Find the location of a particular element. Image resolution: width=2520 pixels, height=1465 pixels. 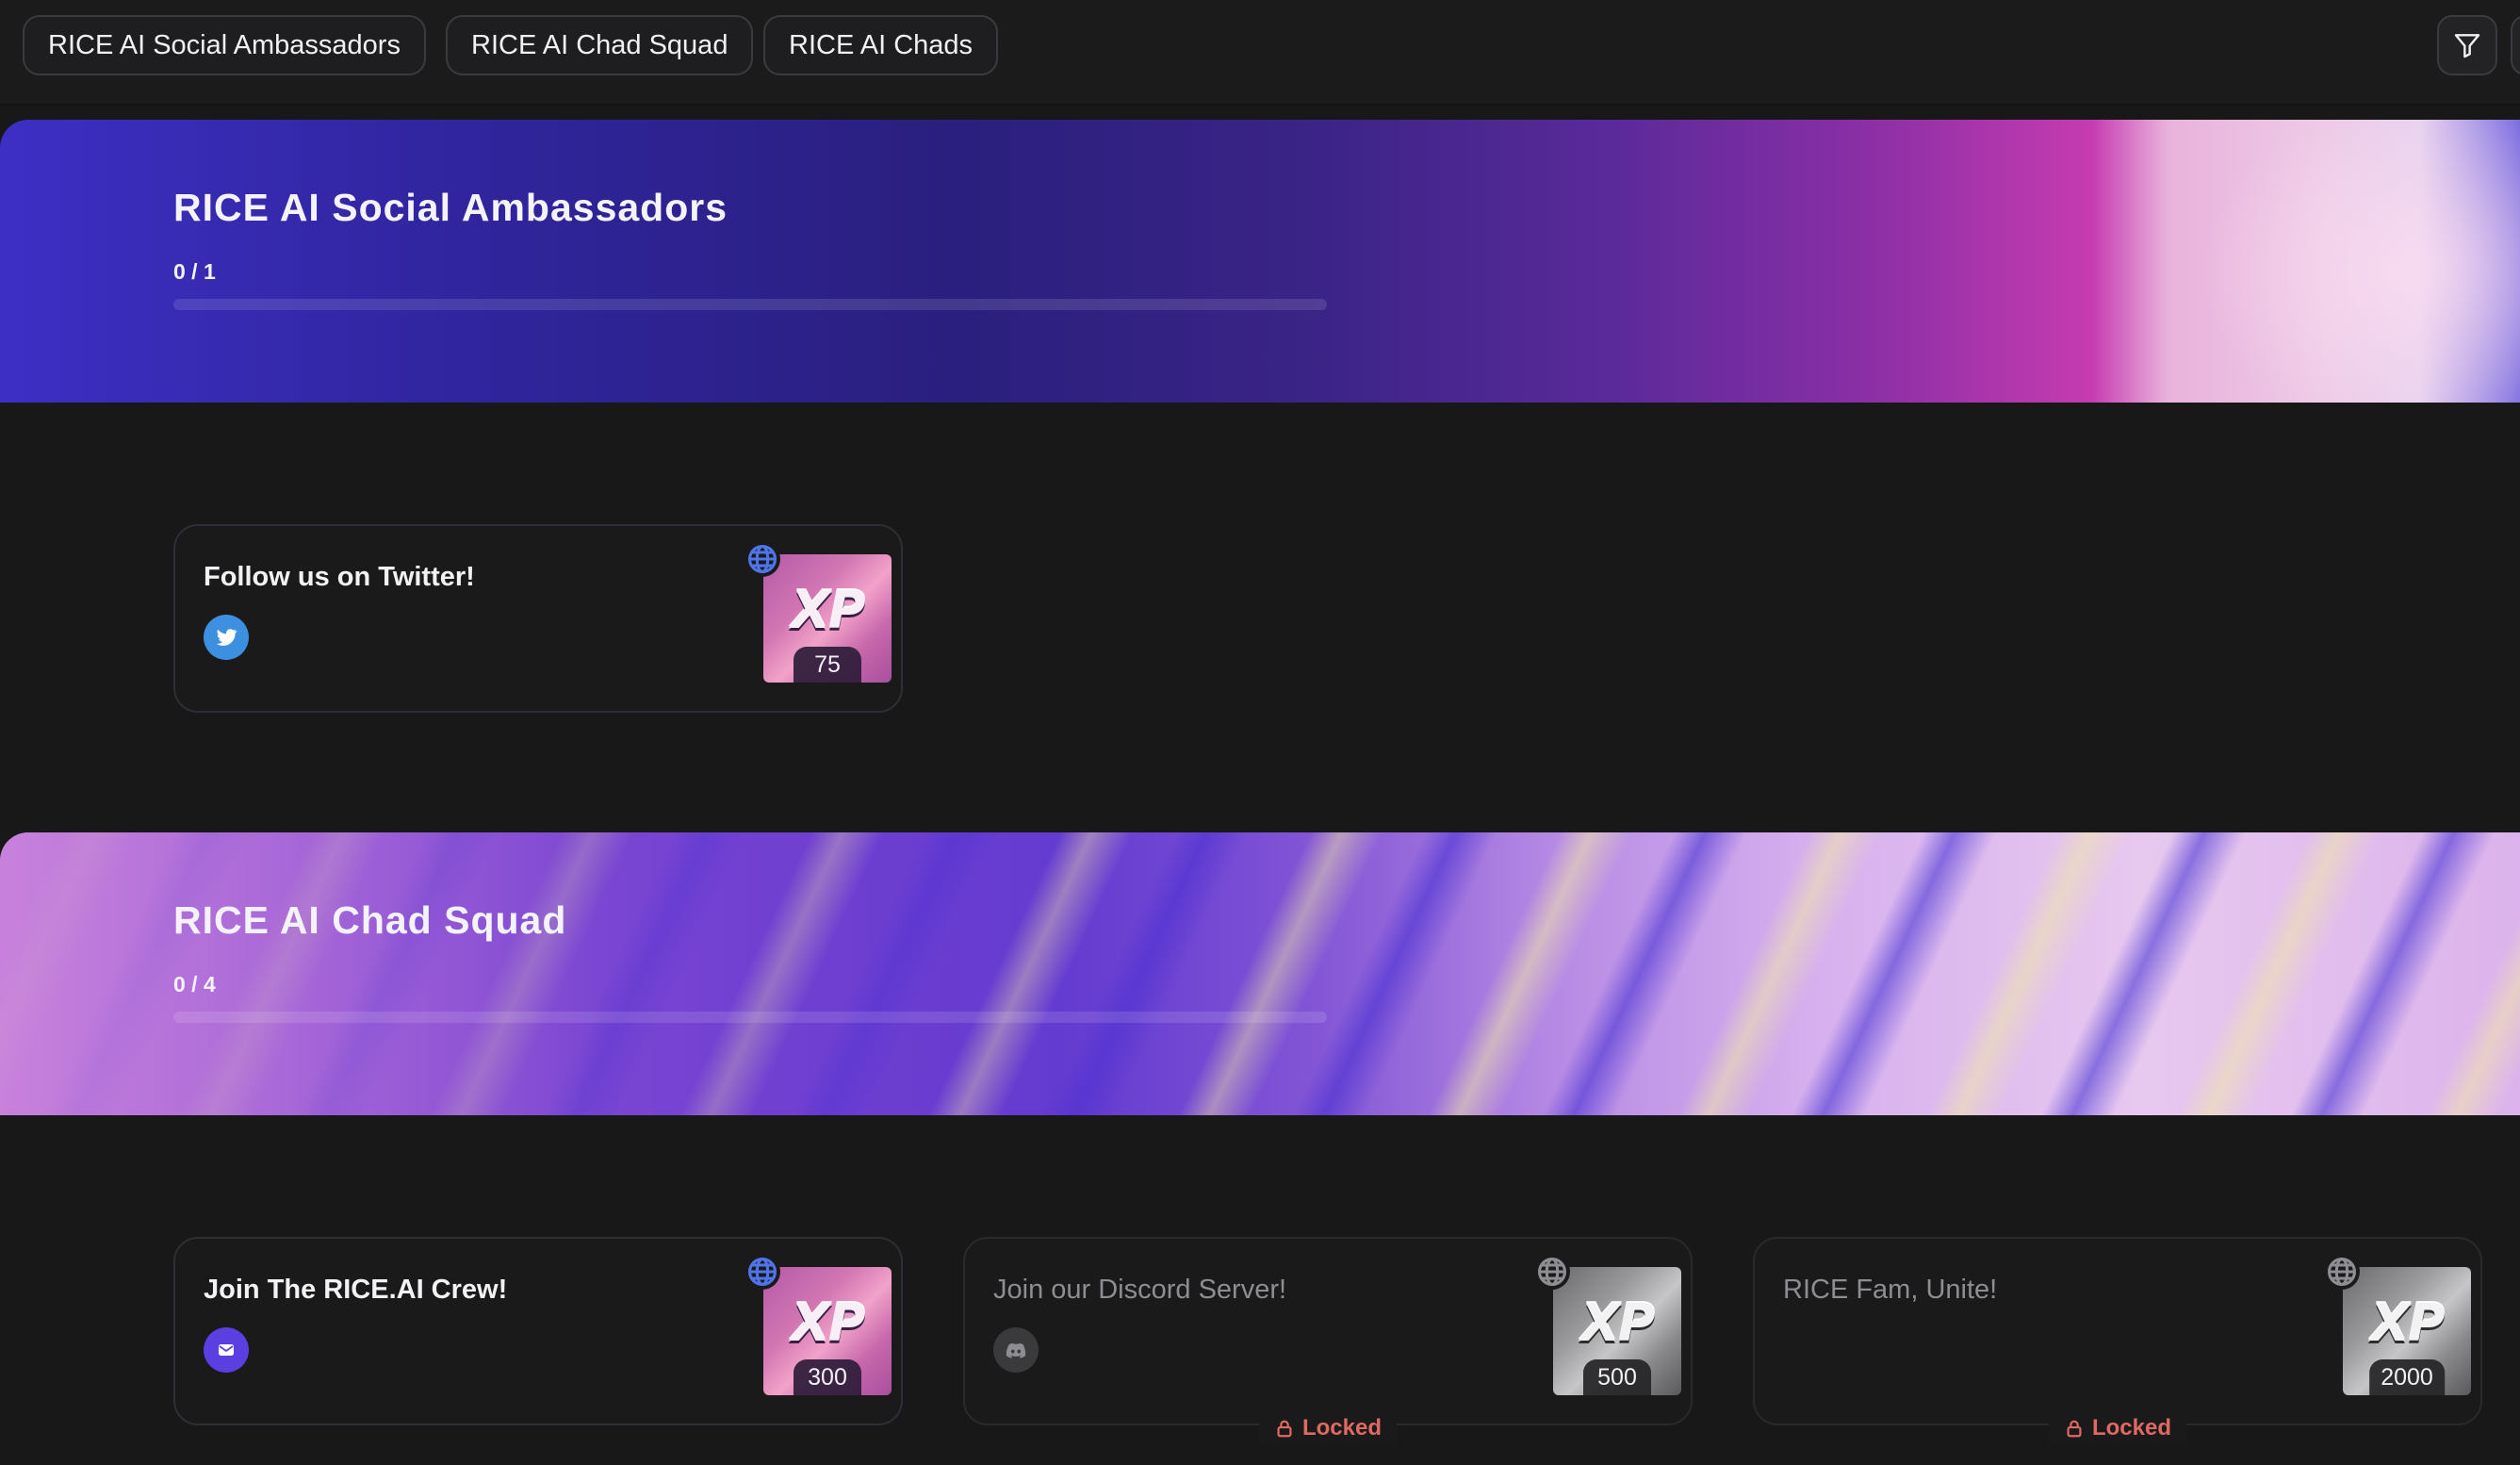

filter-funnel-icon is located at coordinates (2467, 46).